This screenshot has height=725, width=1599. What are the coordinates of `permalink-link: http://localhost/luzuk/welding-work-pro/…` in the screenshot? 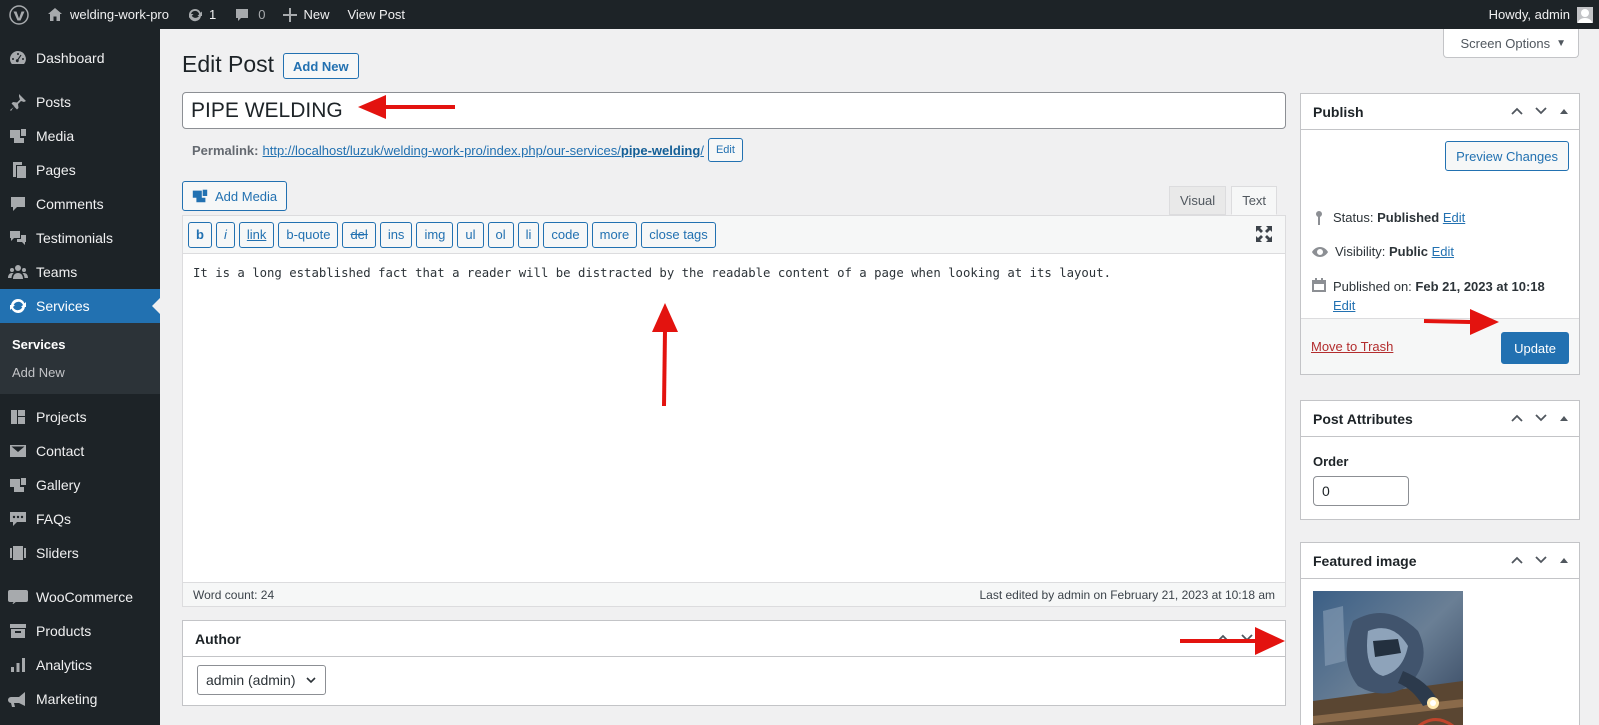 It's located at (482, 150).